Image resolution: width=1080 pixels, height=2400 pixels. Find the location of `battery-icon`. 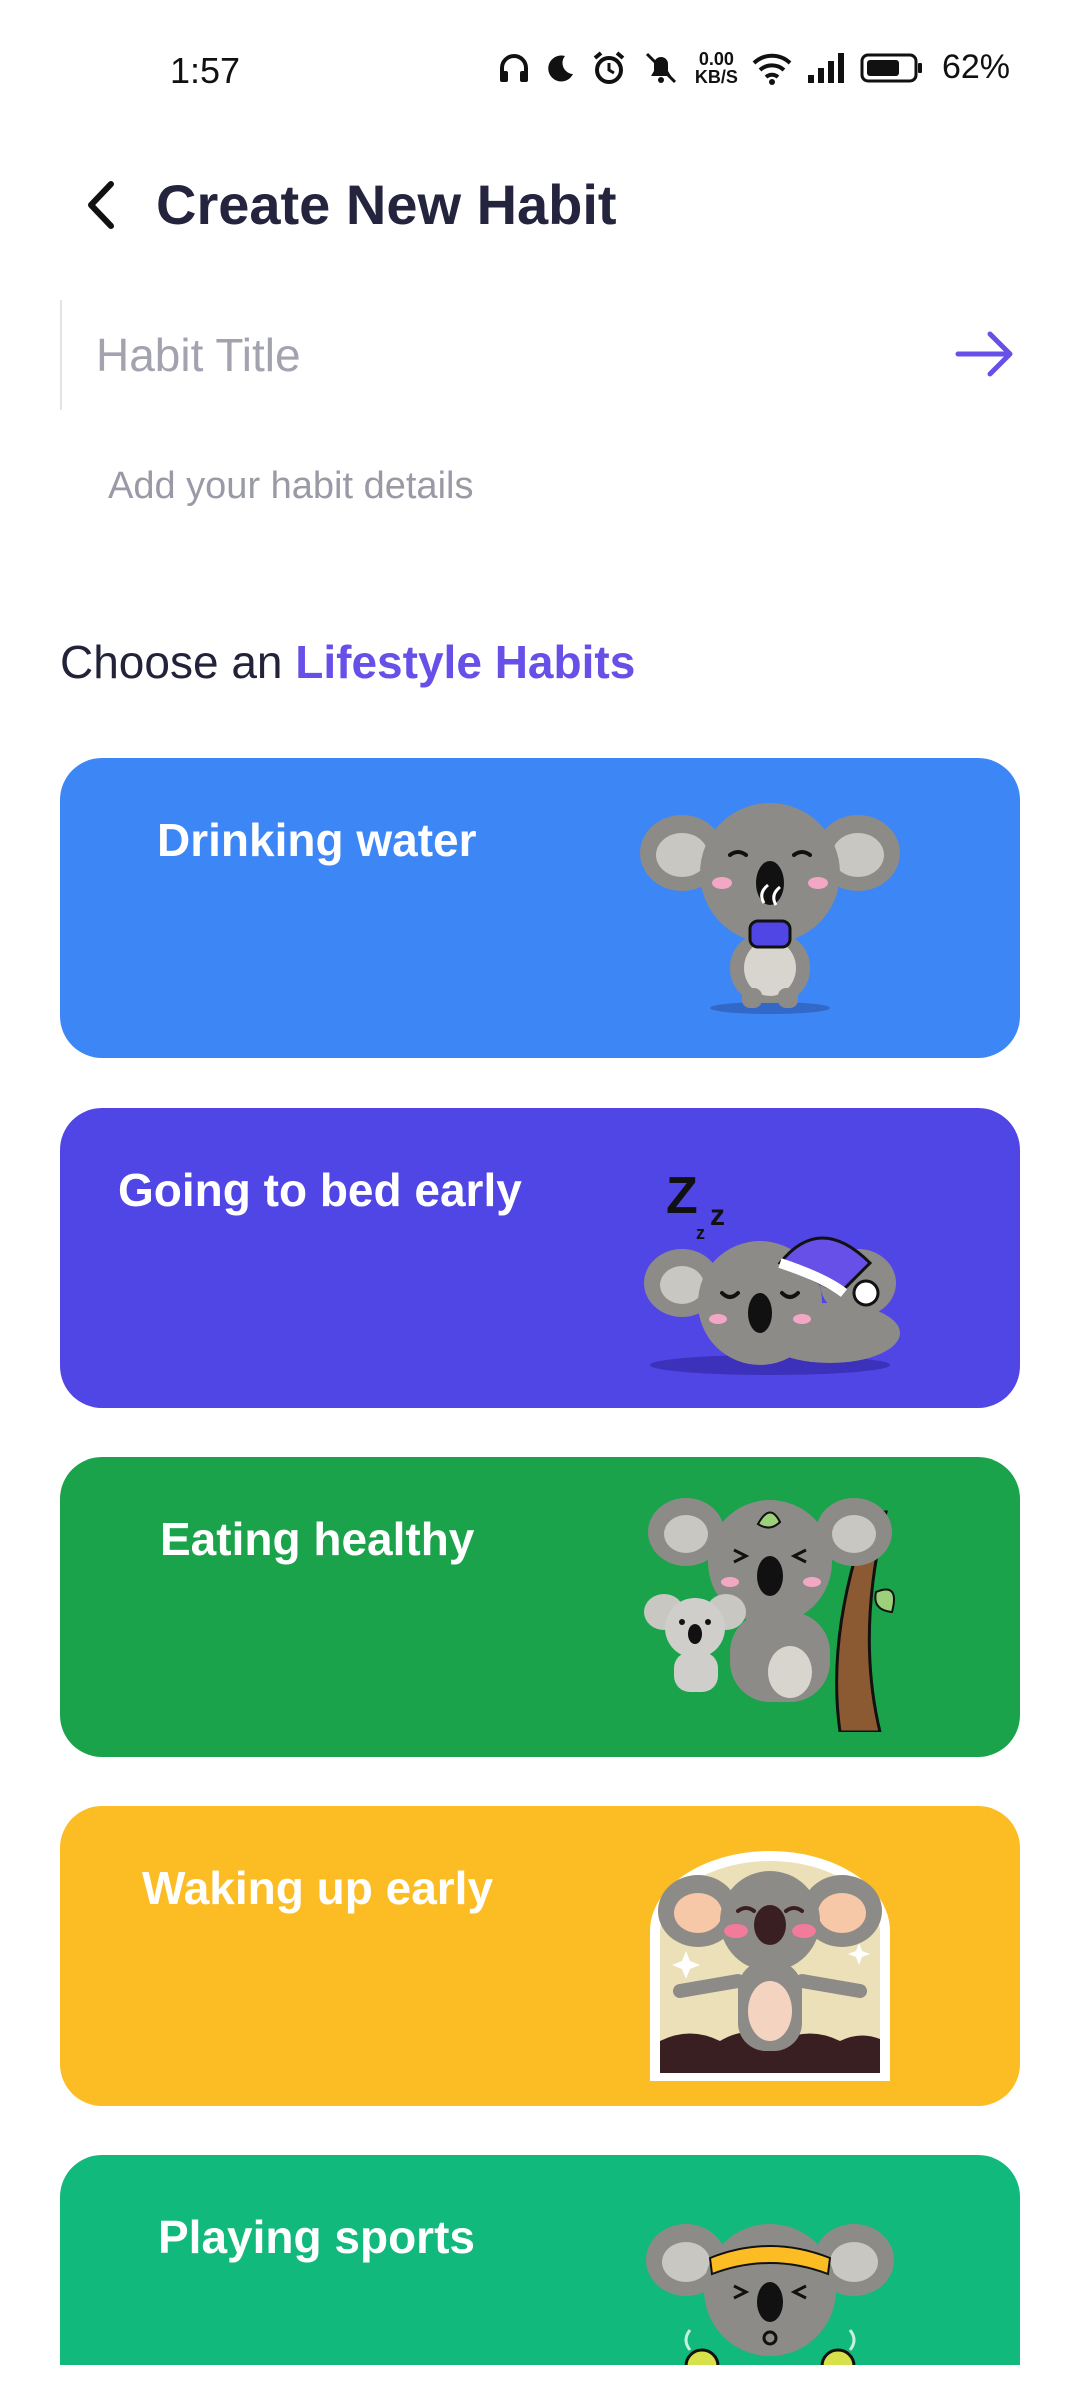

battery-icon is located at coordinates (891, 67).